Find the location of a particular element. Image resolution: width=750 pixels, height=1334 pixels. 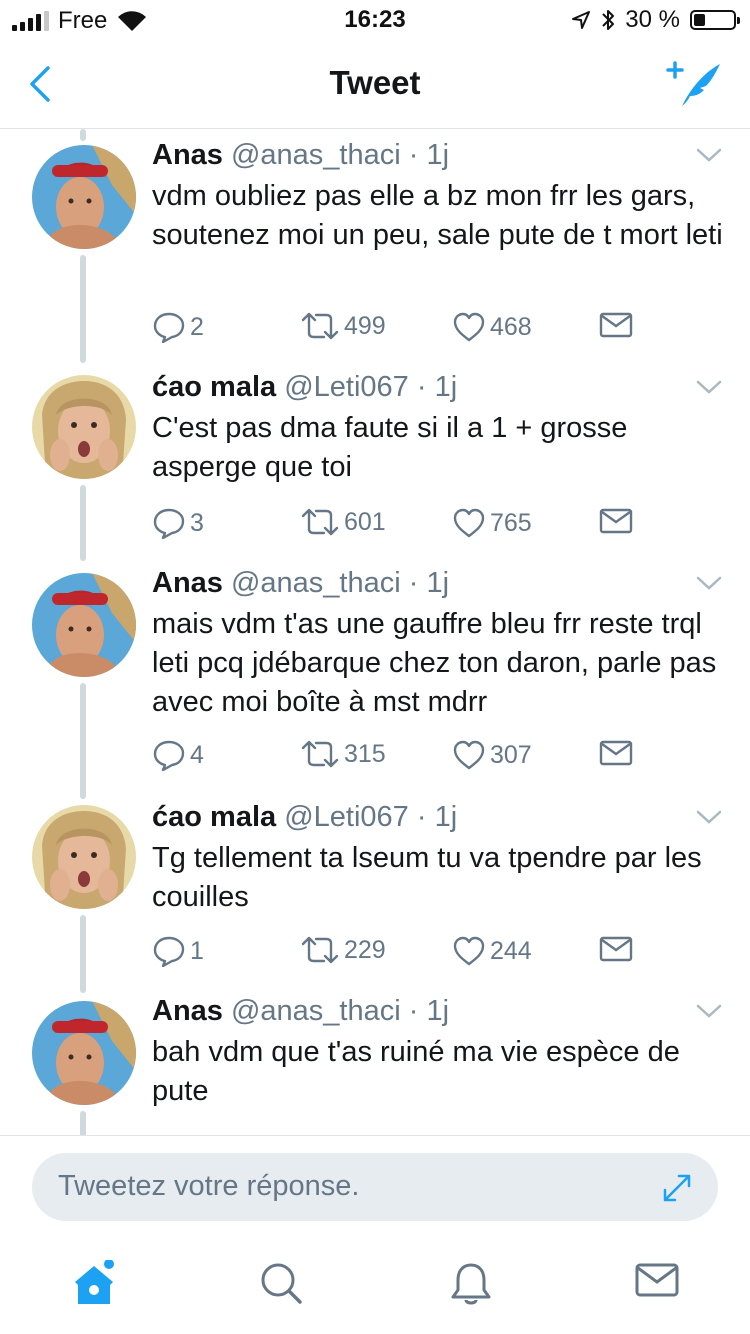

bluetooth-icon is located at coordinates (608, 20).